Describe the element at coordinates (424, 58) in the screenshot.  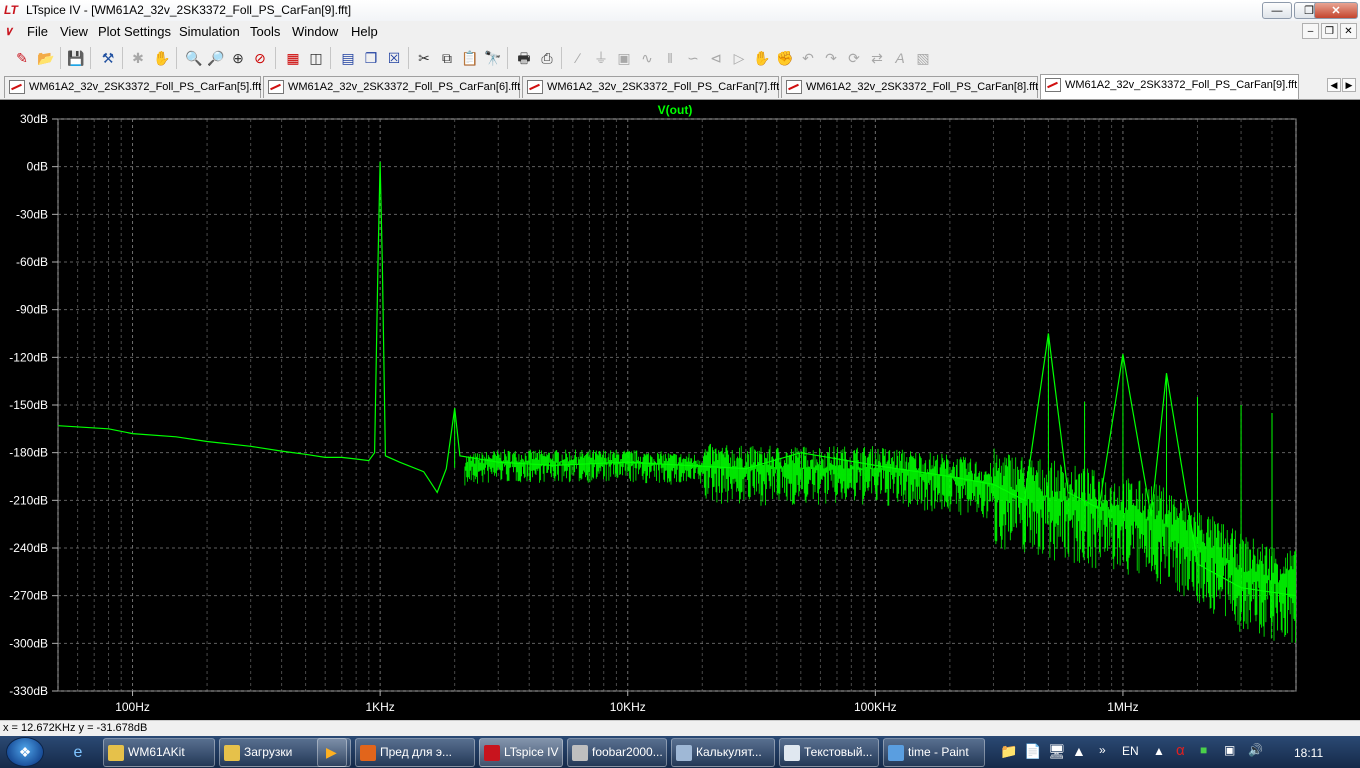
I see `cut-icon: ✂` at that location.